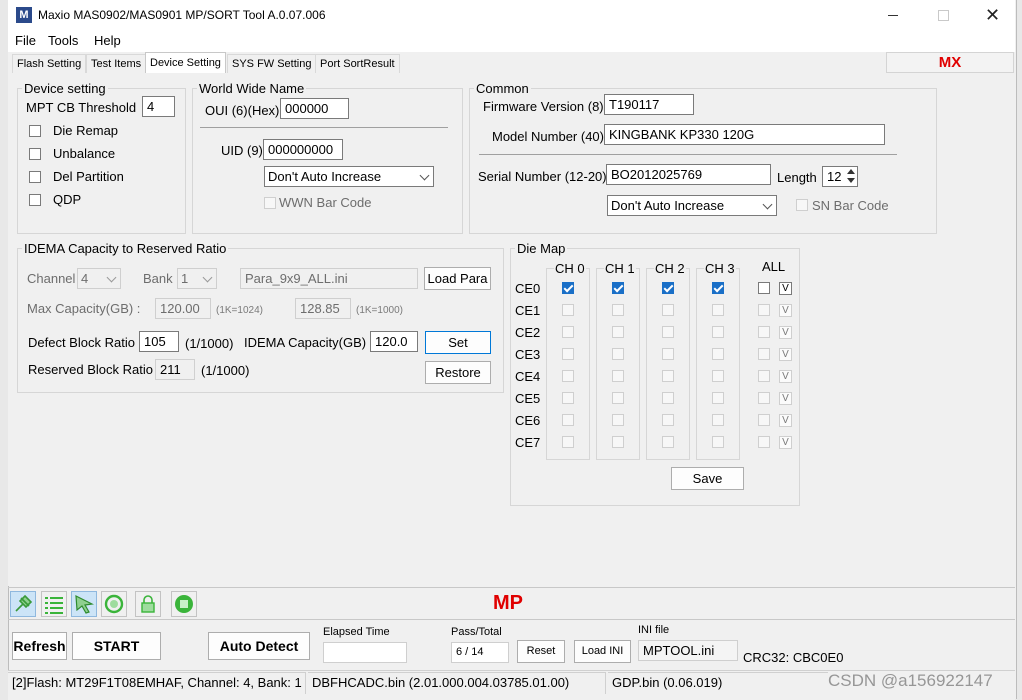  I want to click on load-ini-button: Load INI, so click(602, 651).